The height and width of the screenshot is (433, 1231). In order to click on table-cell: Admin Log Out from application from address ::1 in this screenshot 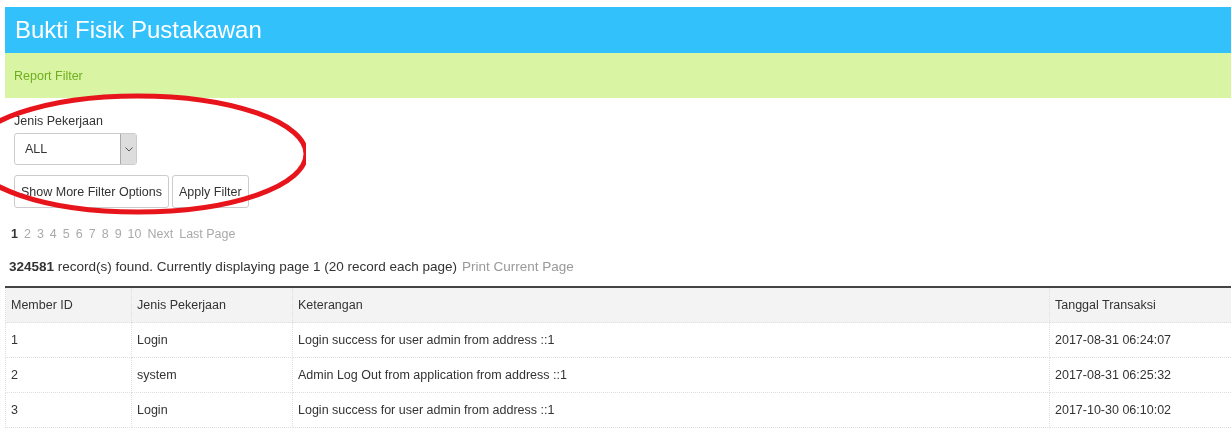, I will do `click(671, 375)`.